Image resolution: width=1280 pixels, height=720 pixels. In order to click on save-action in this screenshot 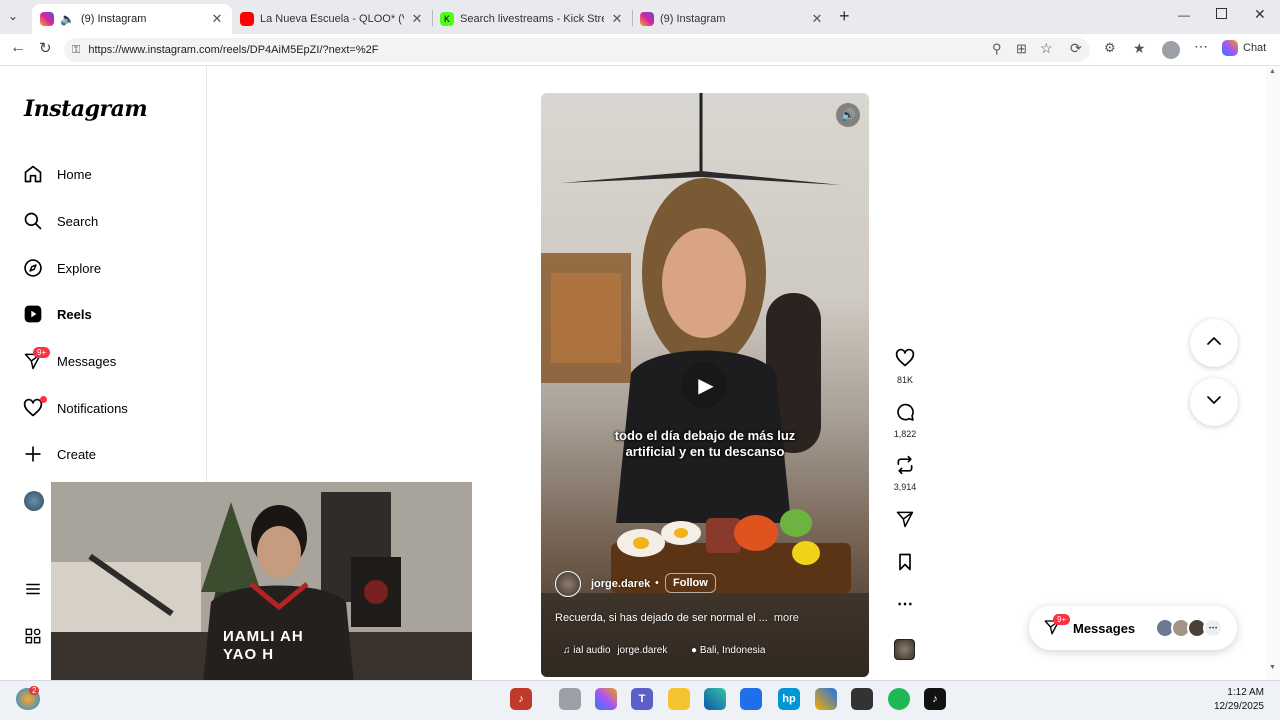, I will do `click(905, 564)`.